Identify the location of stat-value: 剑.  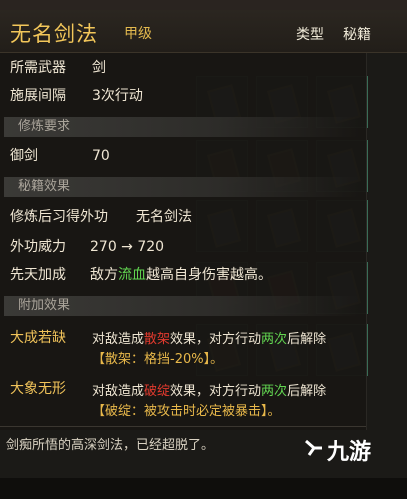
(99, 68).